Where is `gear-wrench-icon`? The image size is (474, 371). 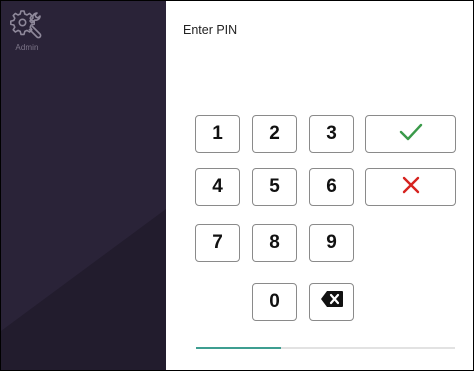
gear-wrench-icon is located at coordinates (27, 24).